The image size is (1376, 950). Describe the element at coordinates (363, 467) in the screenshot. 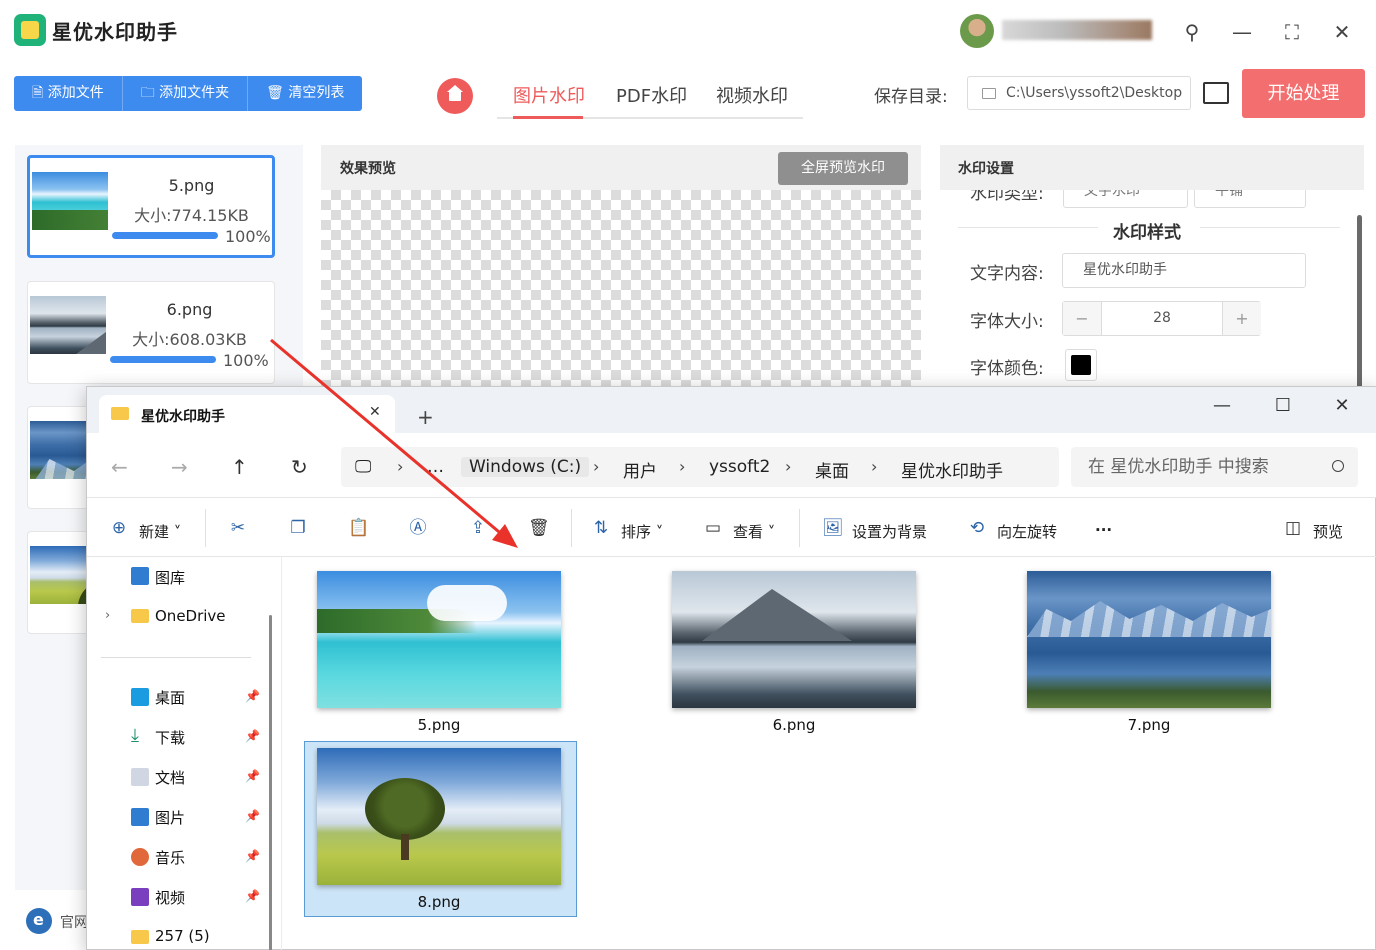

I see `computer-icon: 🖵` at that location.